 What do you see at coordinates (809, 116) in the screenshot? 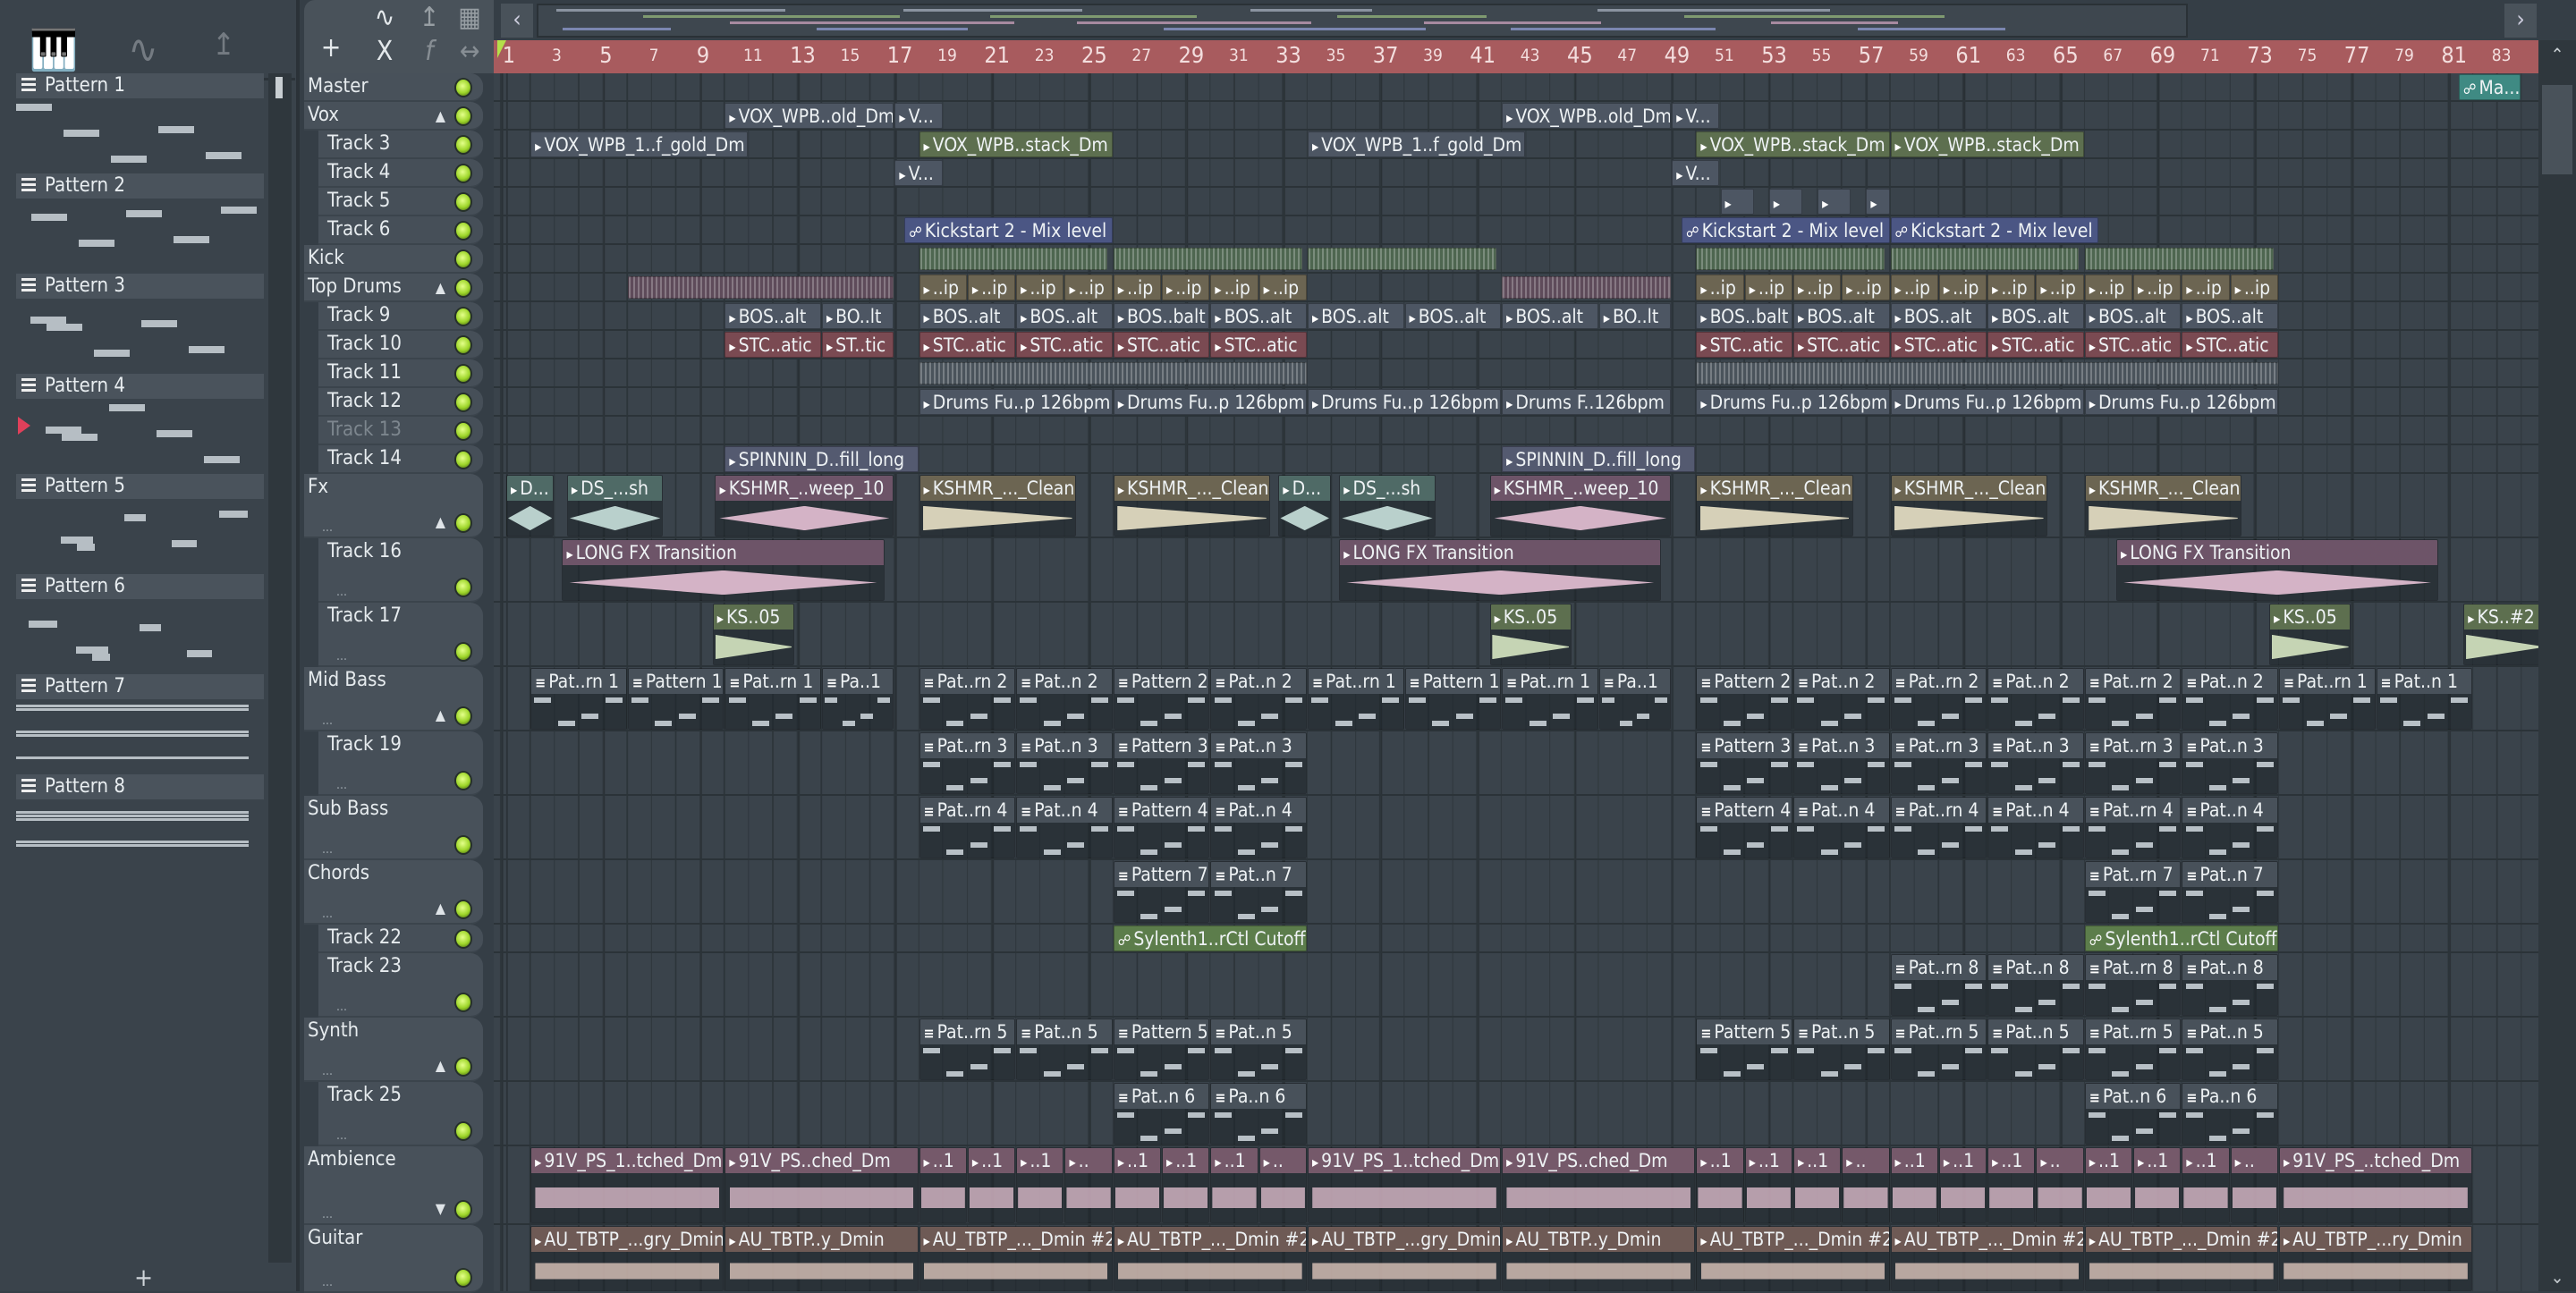
I see `clip-label: VOX_WPB..old_Dm` at bounding box center [809, 116].